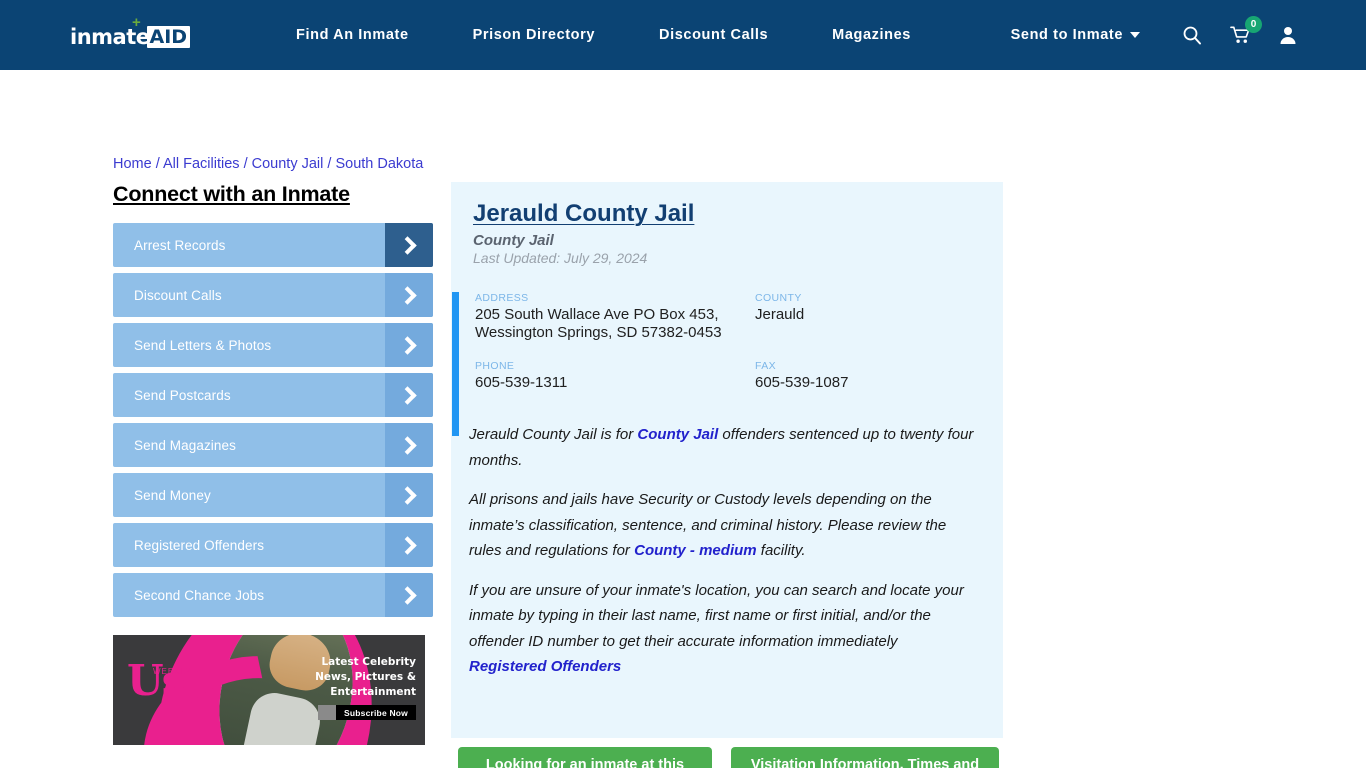 This screenshot has width=1366, height=768. I want to click on phone-label: PHONE, so click(495, 366).